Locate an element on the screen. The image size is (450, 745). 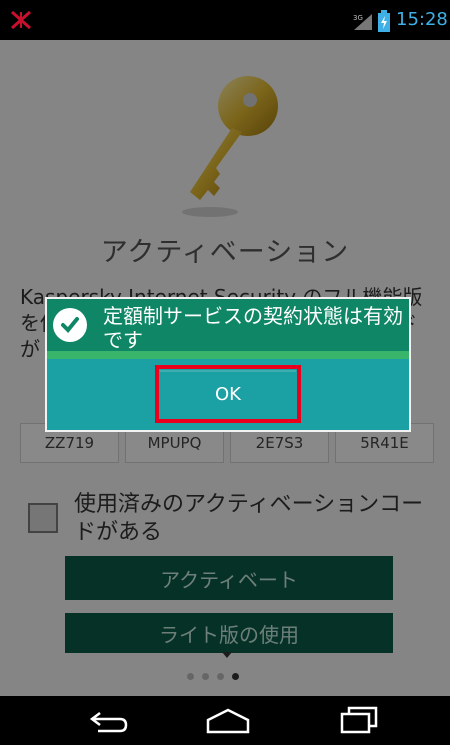
status-time: 15:28 is located at coordinates (422, 19).